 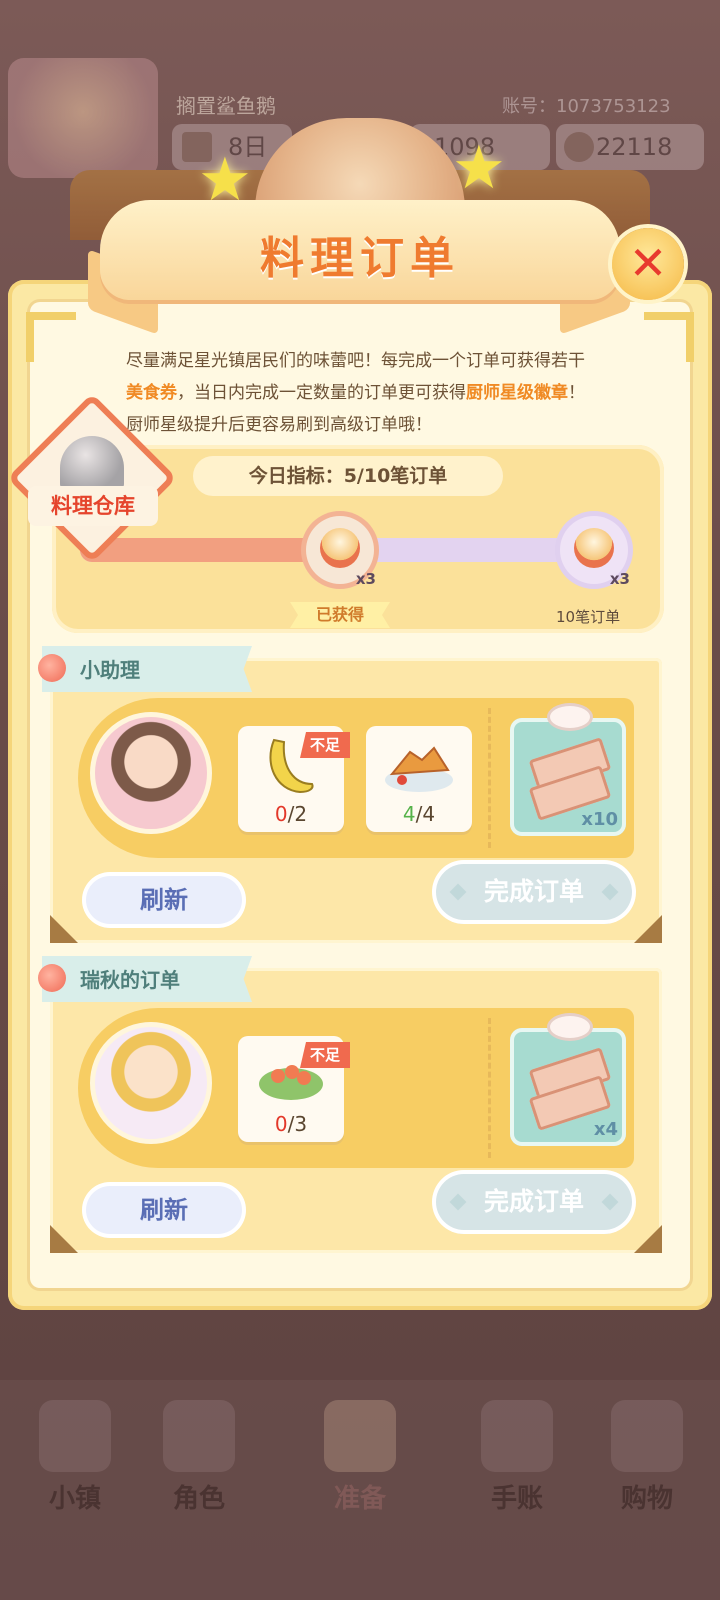 I want to click on ingredient-slot: 不足 0/3, so click(x=294, y=1089).